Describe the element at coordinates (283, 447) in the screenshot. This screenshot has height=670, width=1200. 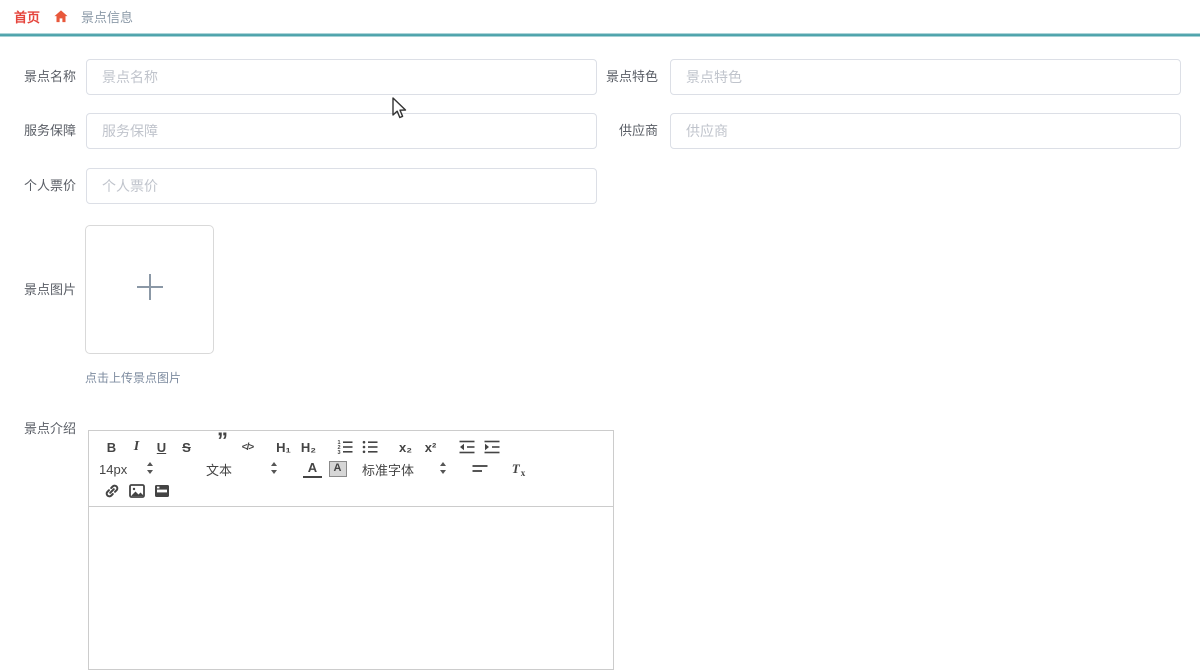
I see `header-1-button: H₁` at that location.